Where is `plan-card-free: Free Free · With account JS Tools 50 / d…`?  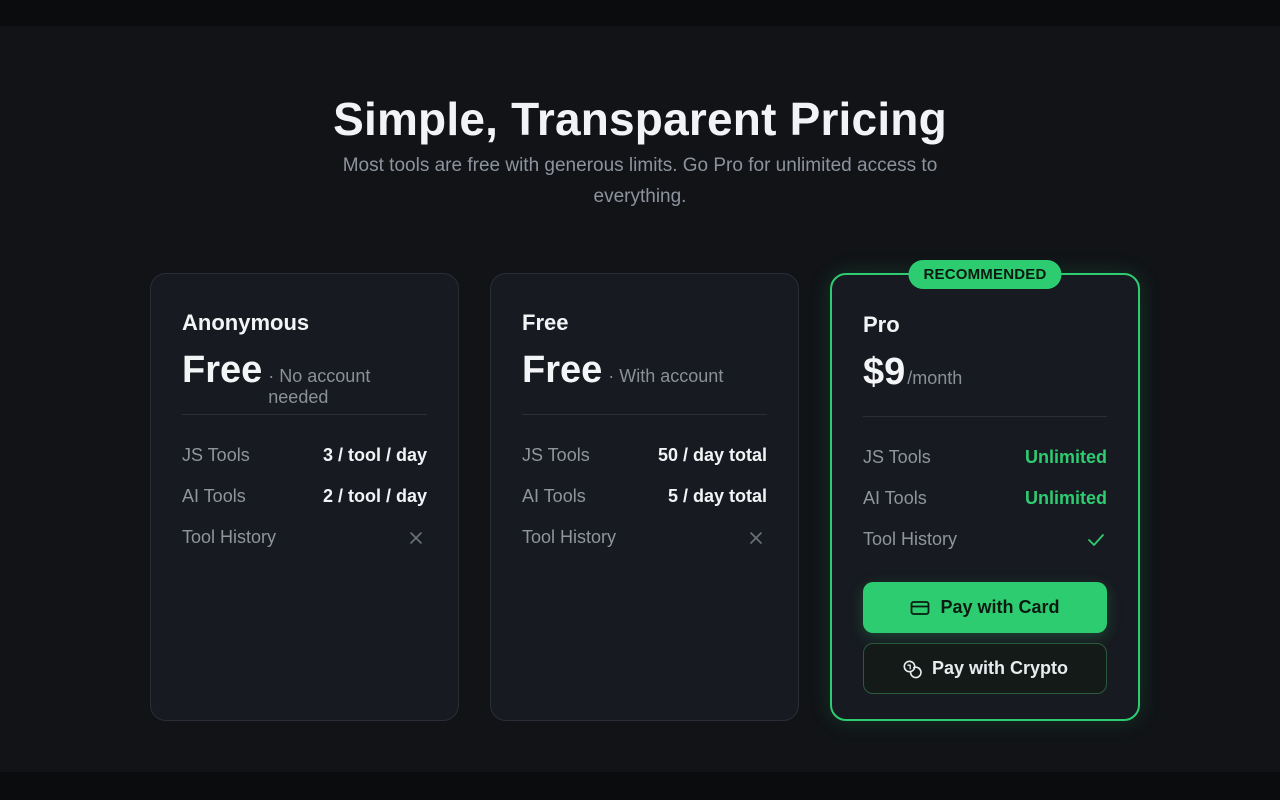
plan-card-free: Free Free · With account JS Tools 50 / d… is located at coordinates (644, 497).